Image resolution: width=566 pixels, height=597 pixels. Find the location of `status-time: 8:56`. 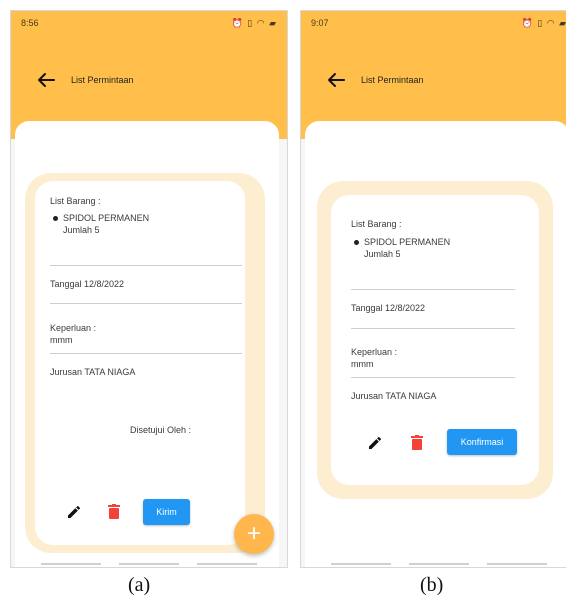

status-time: 8:56 is located at coordinates (30, 23).